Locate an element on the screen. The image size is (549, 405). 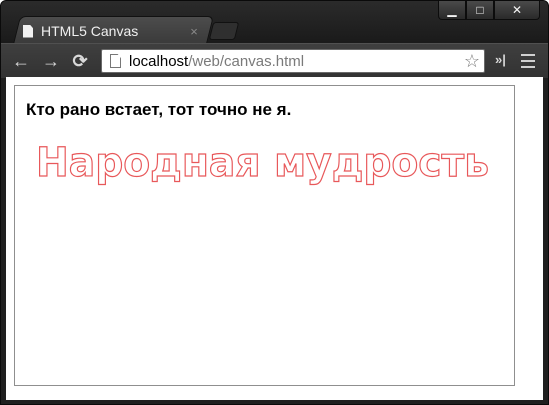
title-bar: HTML5 Canvas × ▁ □ ✕ is located at coordinates (274, 22).